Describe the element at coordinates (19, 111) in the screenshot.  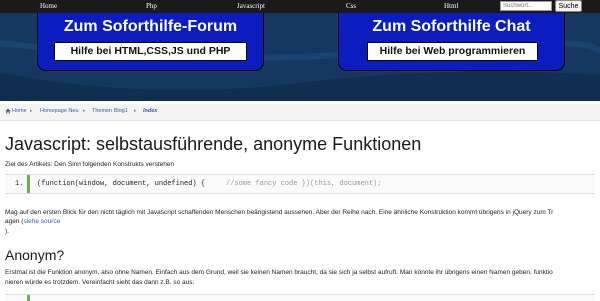
I see `breadcrumb-home: Home` at that location.